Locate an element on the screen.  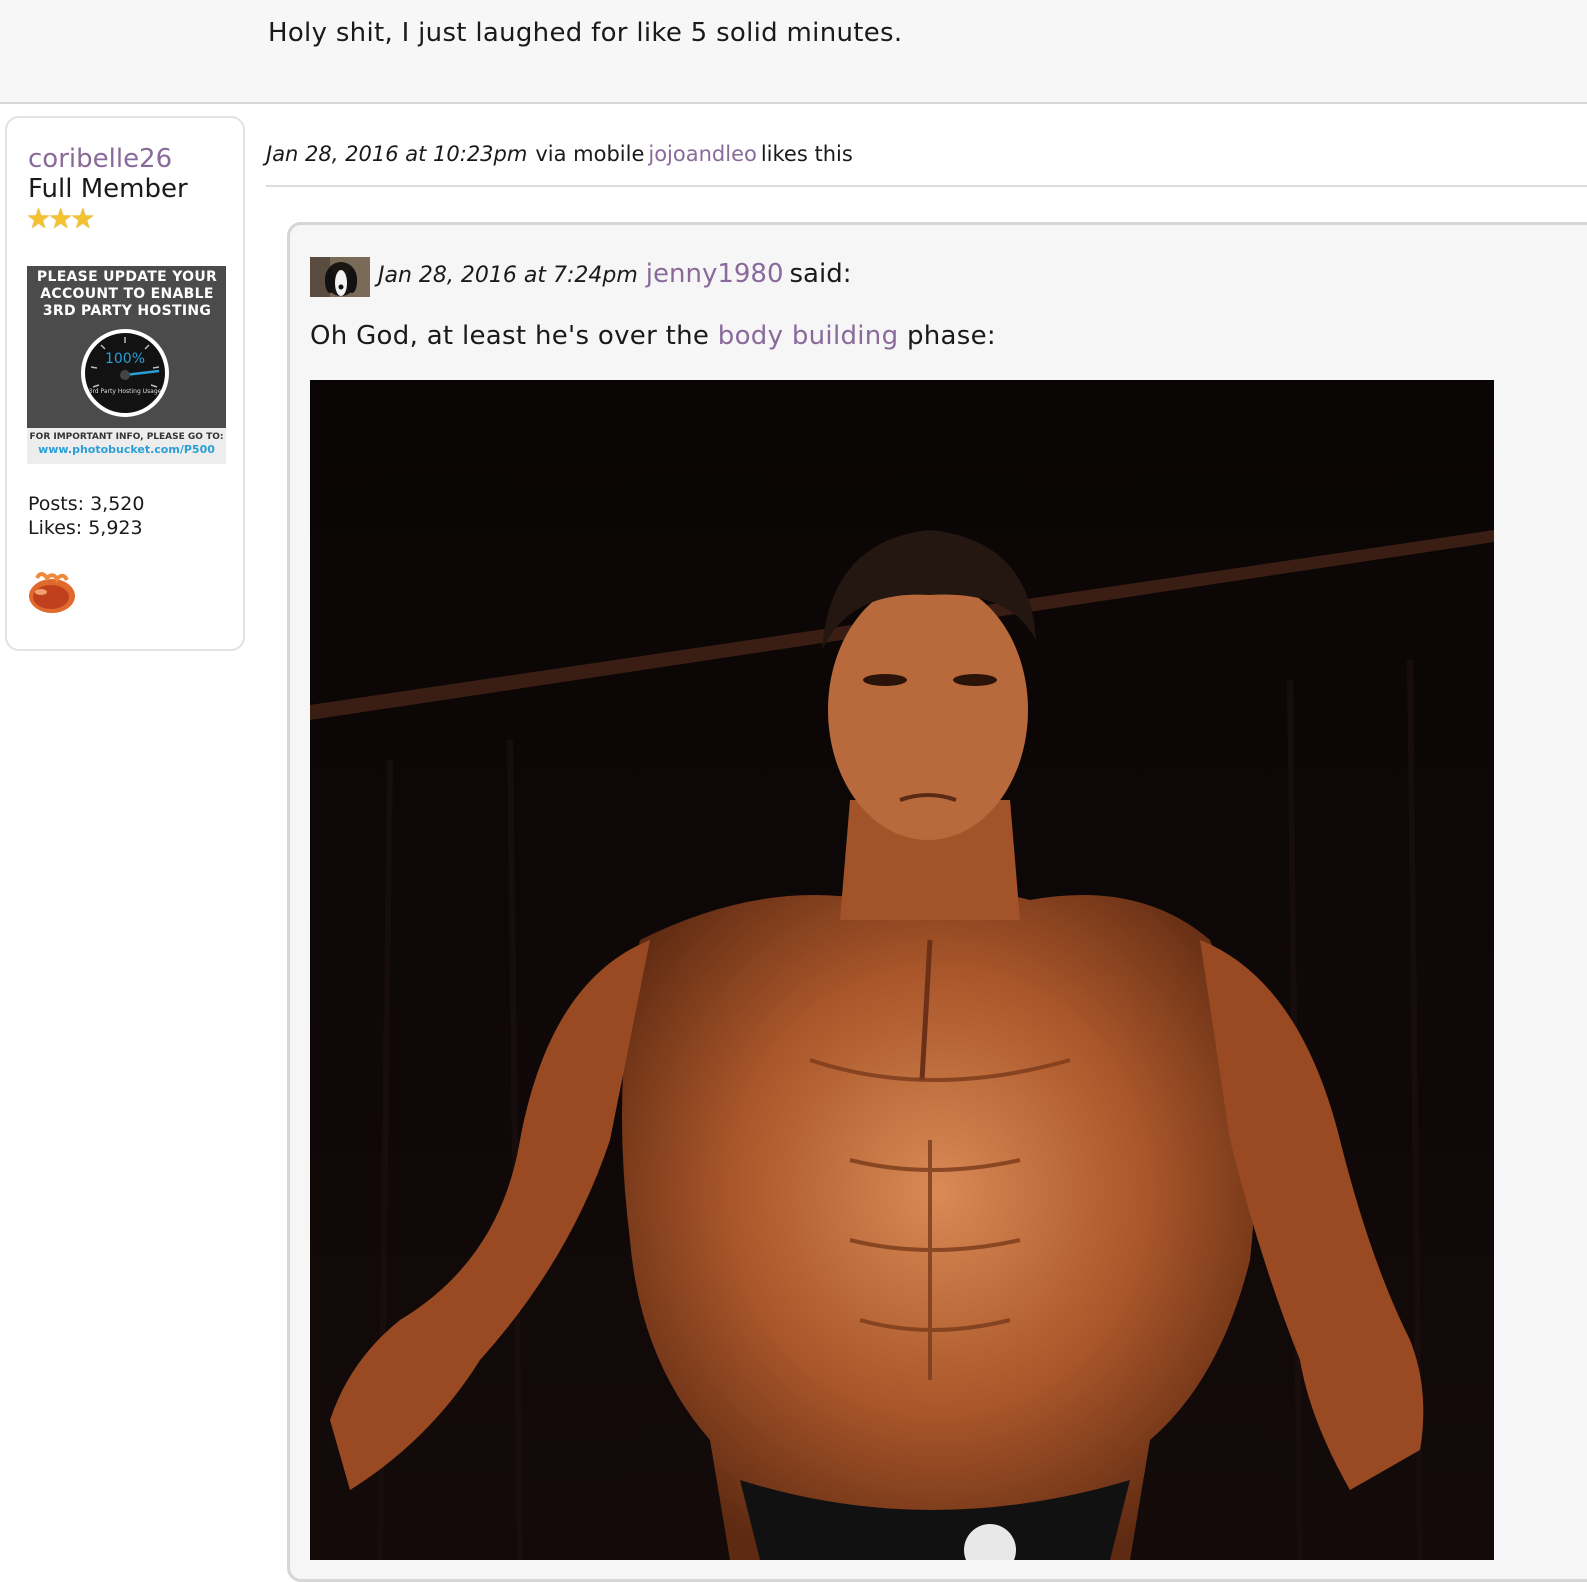
quote-date: Jan 28, 2016 at 7:24pm is located at coordinates (508, 275).